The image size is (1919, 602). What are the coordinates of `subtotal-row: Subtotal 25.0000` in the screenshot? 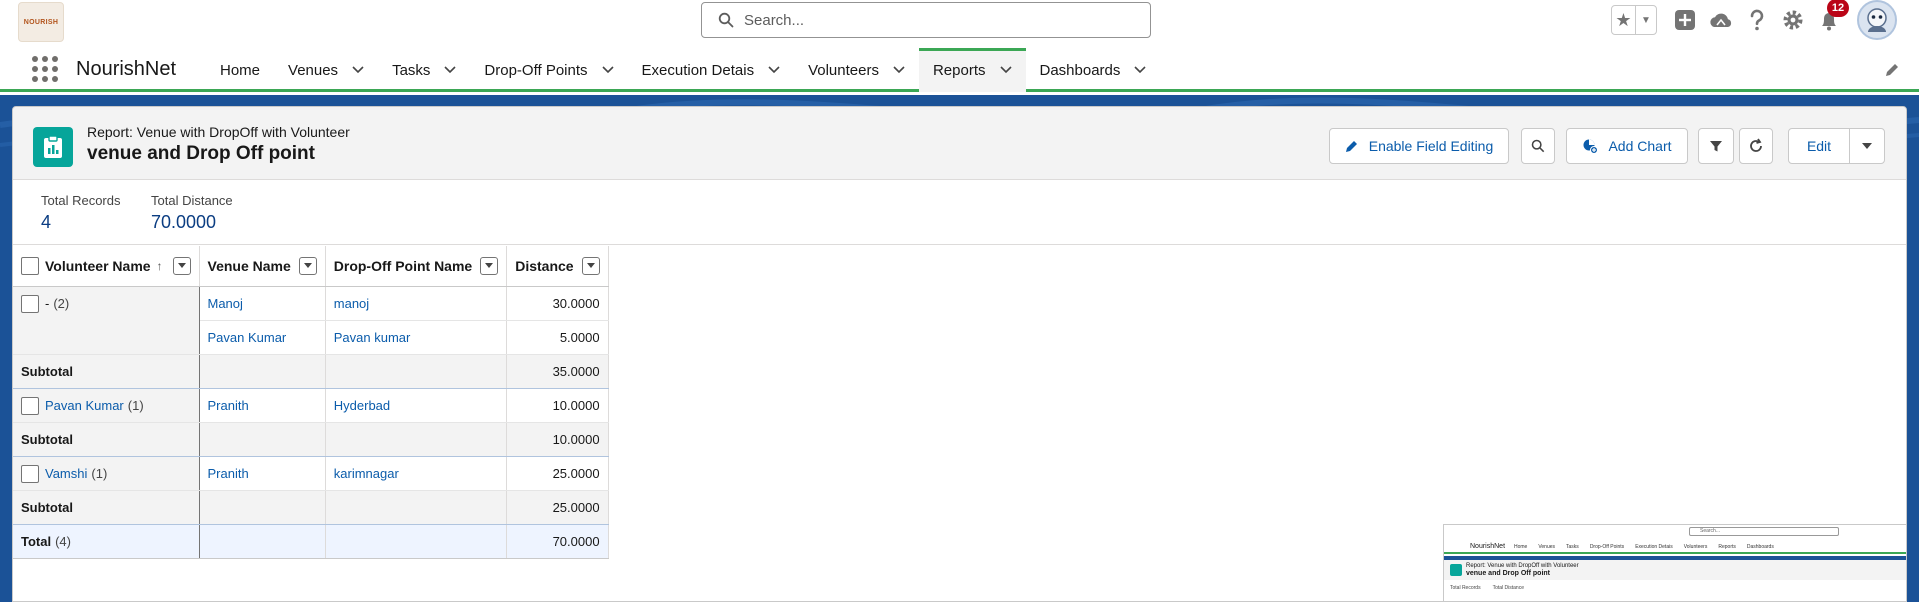 It's located at (311, 507).